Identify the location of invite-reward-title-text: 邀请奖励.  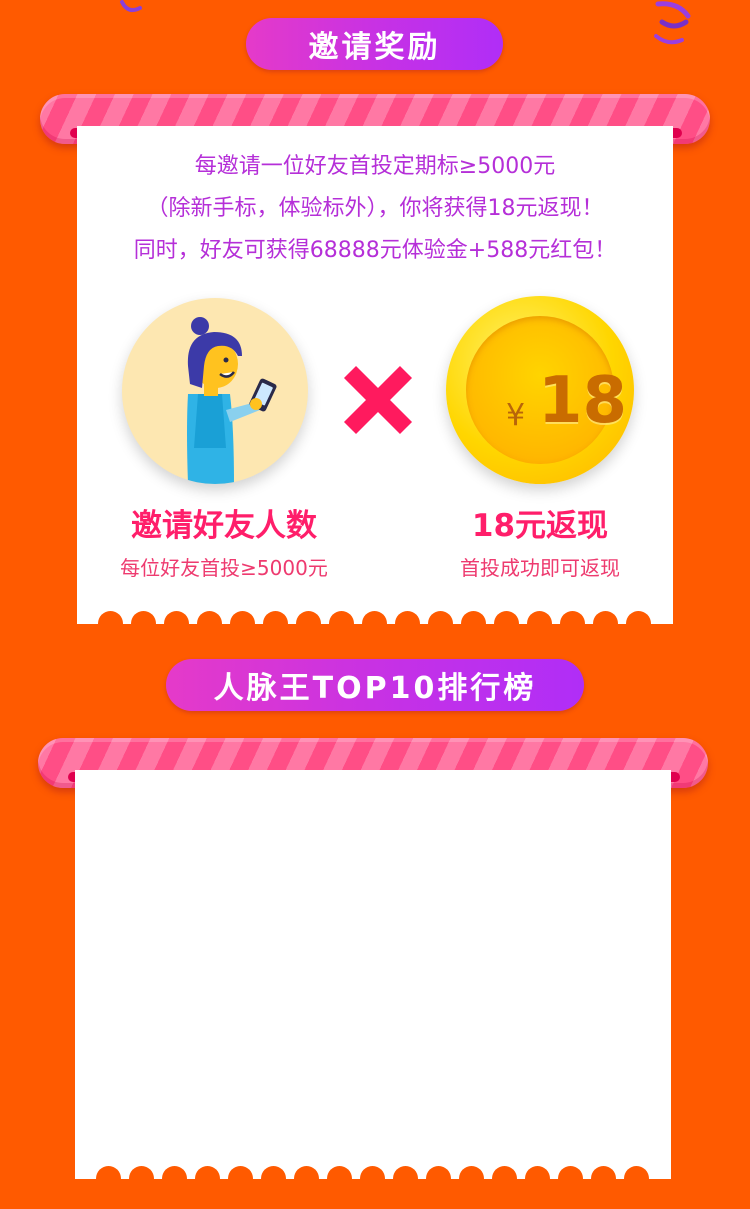
(374, 47).